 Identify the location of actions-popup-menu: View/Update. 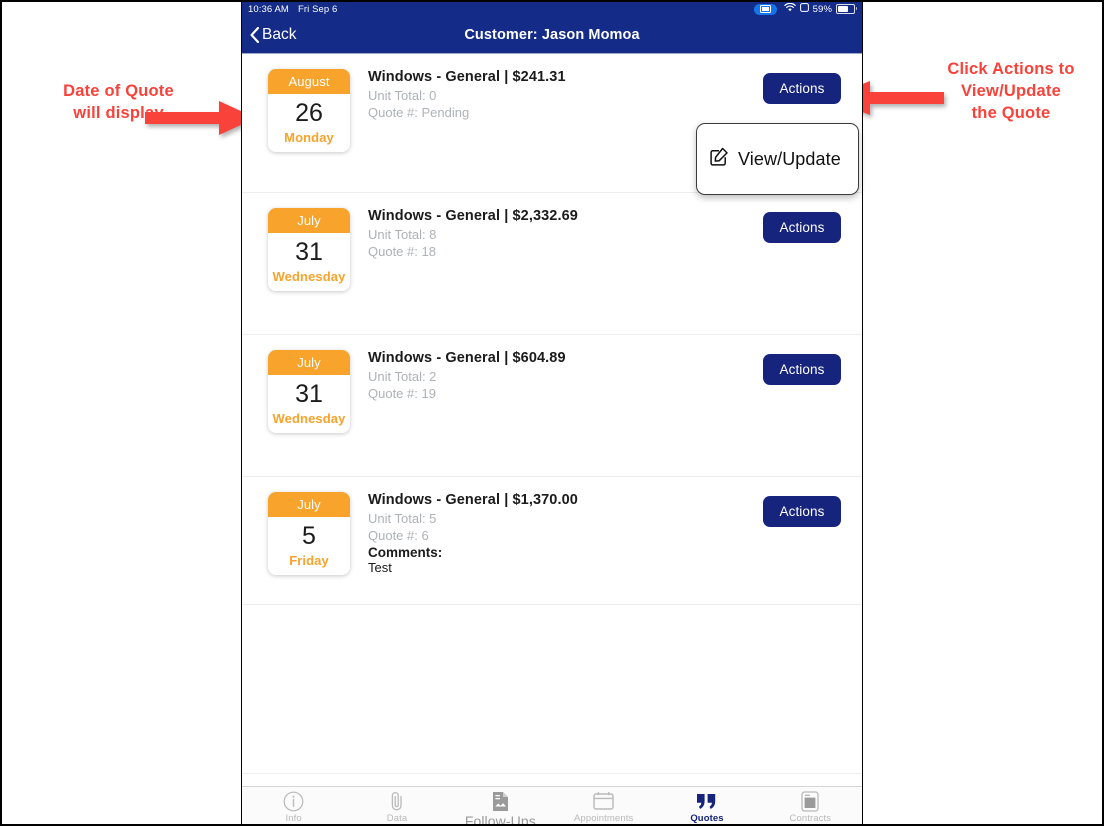
(777, 159).